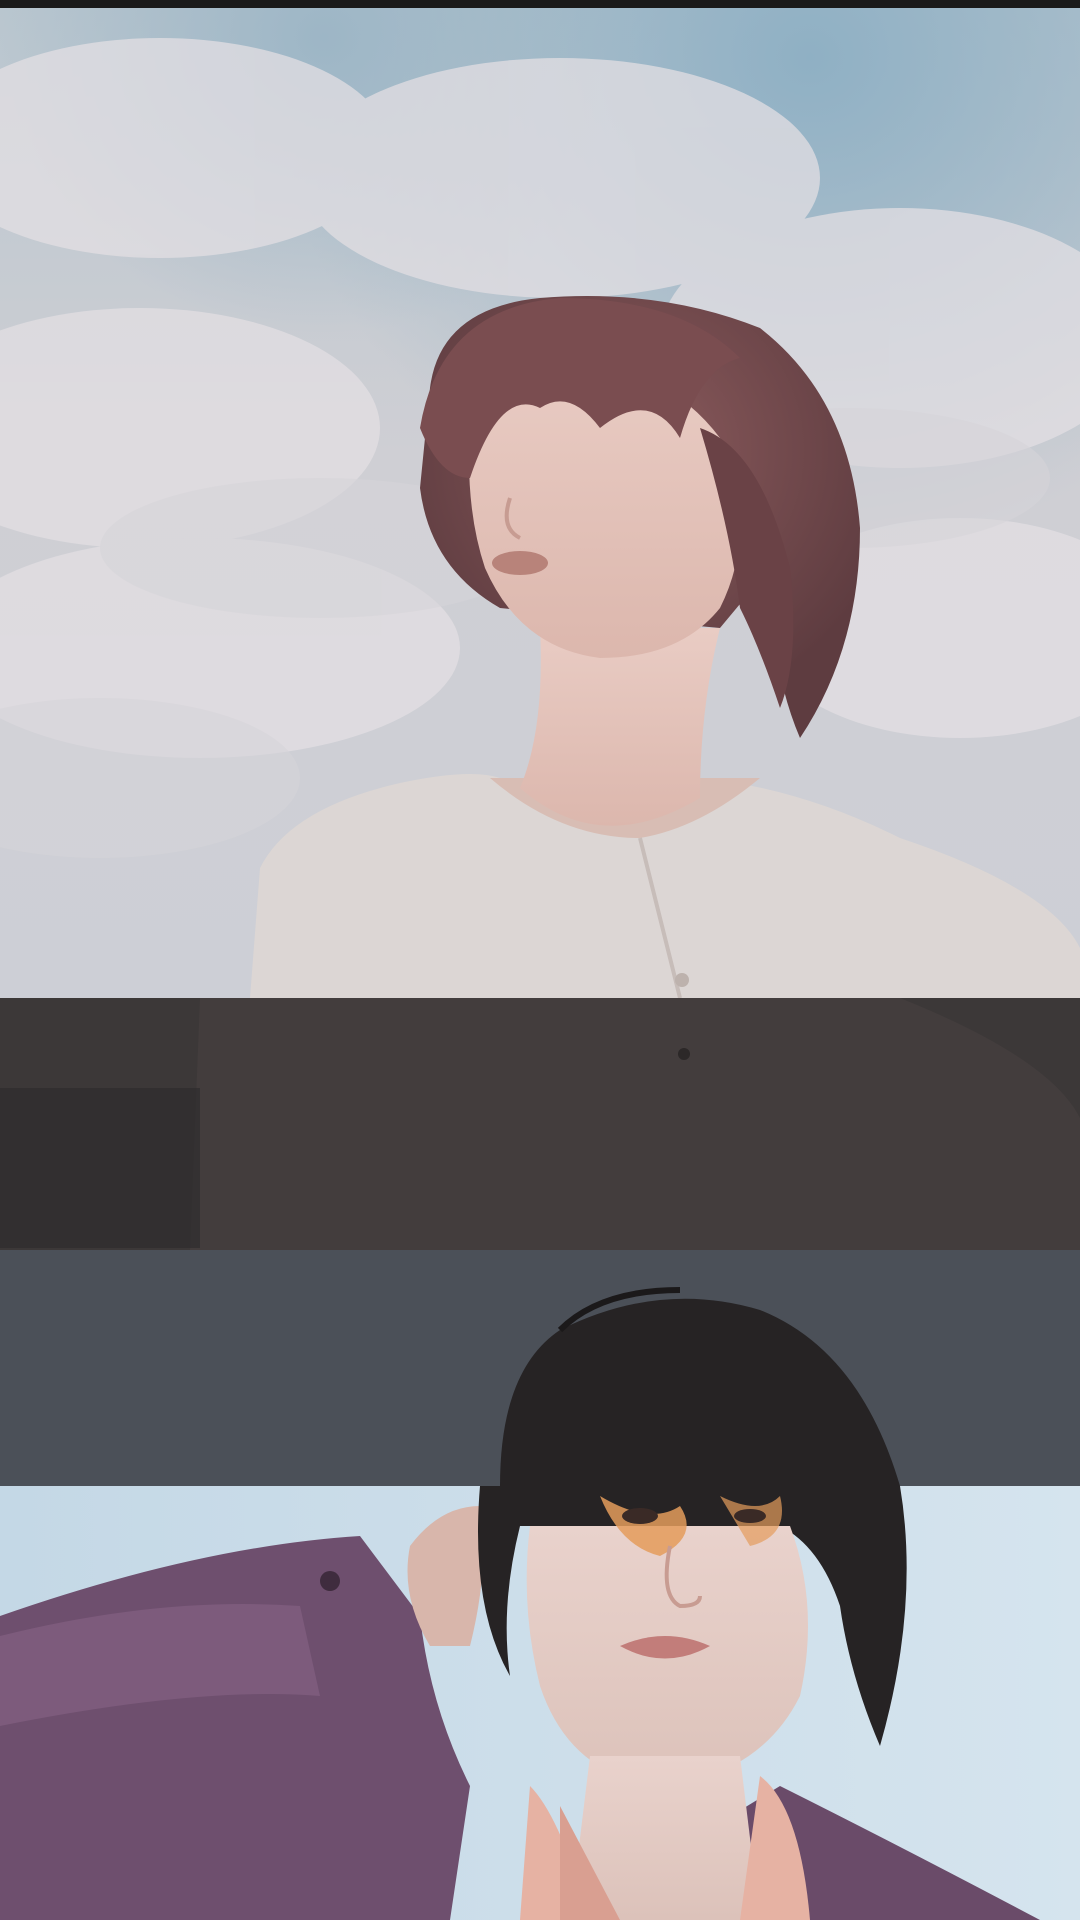 The width and height of the screenshot is (1080, 1920). Describe the element at coordinates (540, 1368) in the screenshot. I see `slate-band-overlay` at that location.